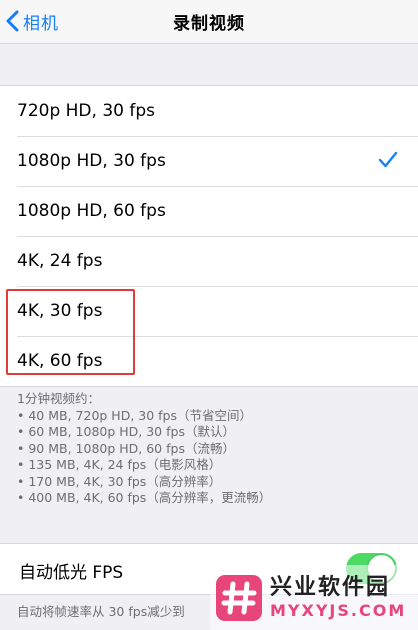  What do you see at coordinates (209, 111) in the screenshot?
I see `option-720p-30: 720p HD, 30 fps` at bounding box center [209, 111].